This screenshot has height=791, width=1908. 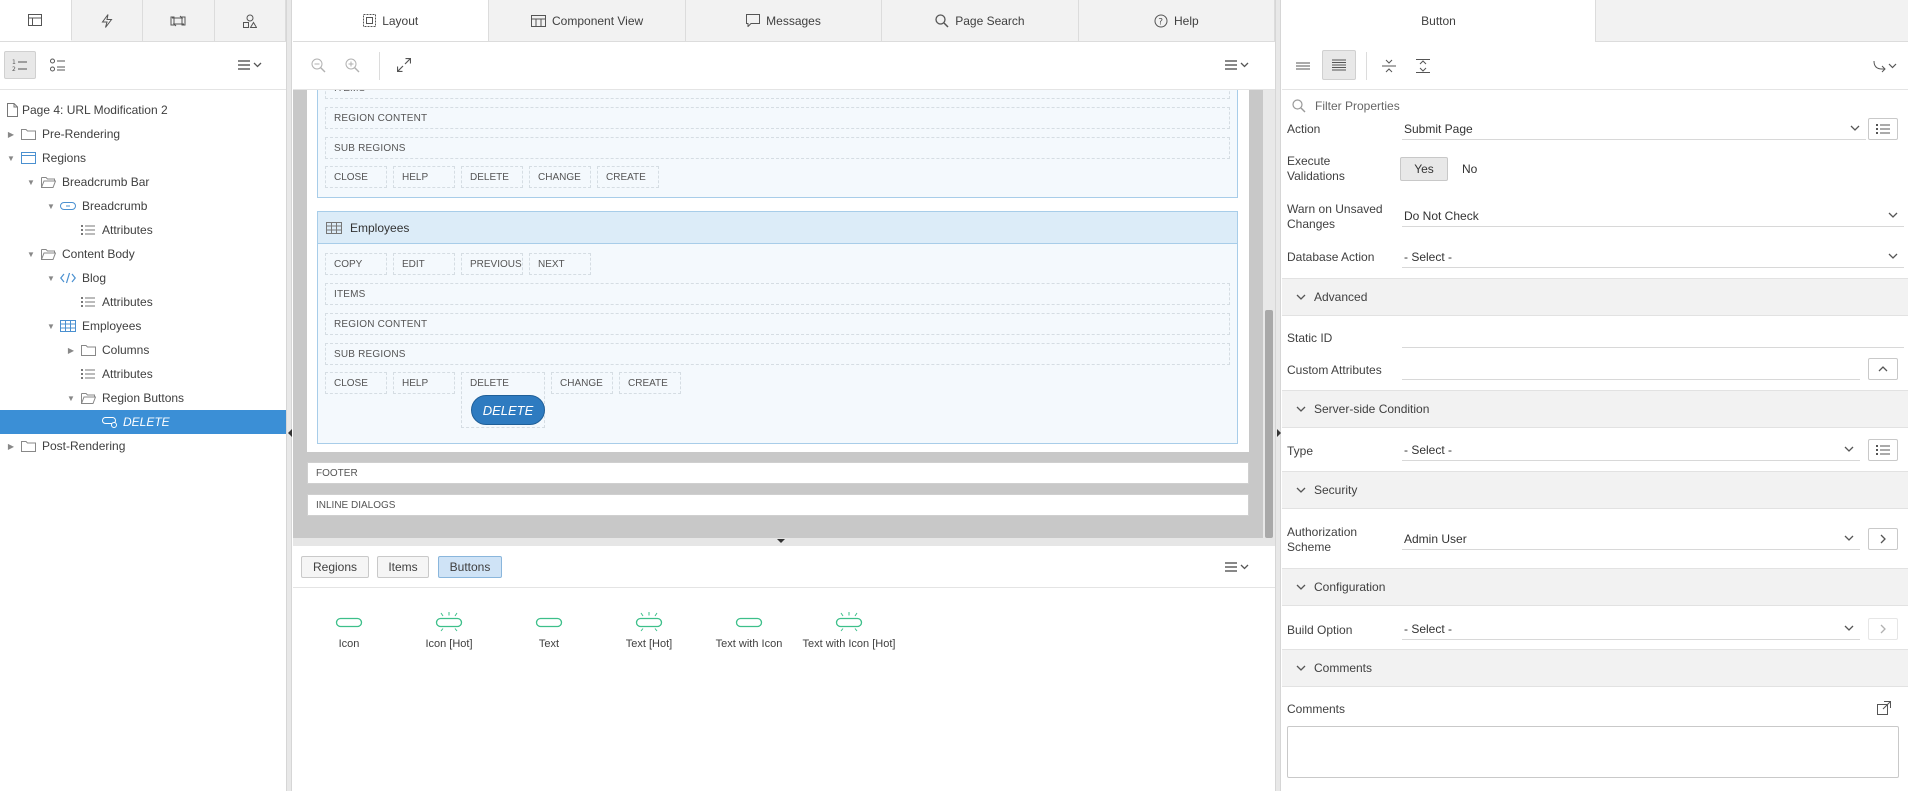 I want to click on gallery-item-text-with-icon: Text with Icon, so click(x=749, y=631).